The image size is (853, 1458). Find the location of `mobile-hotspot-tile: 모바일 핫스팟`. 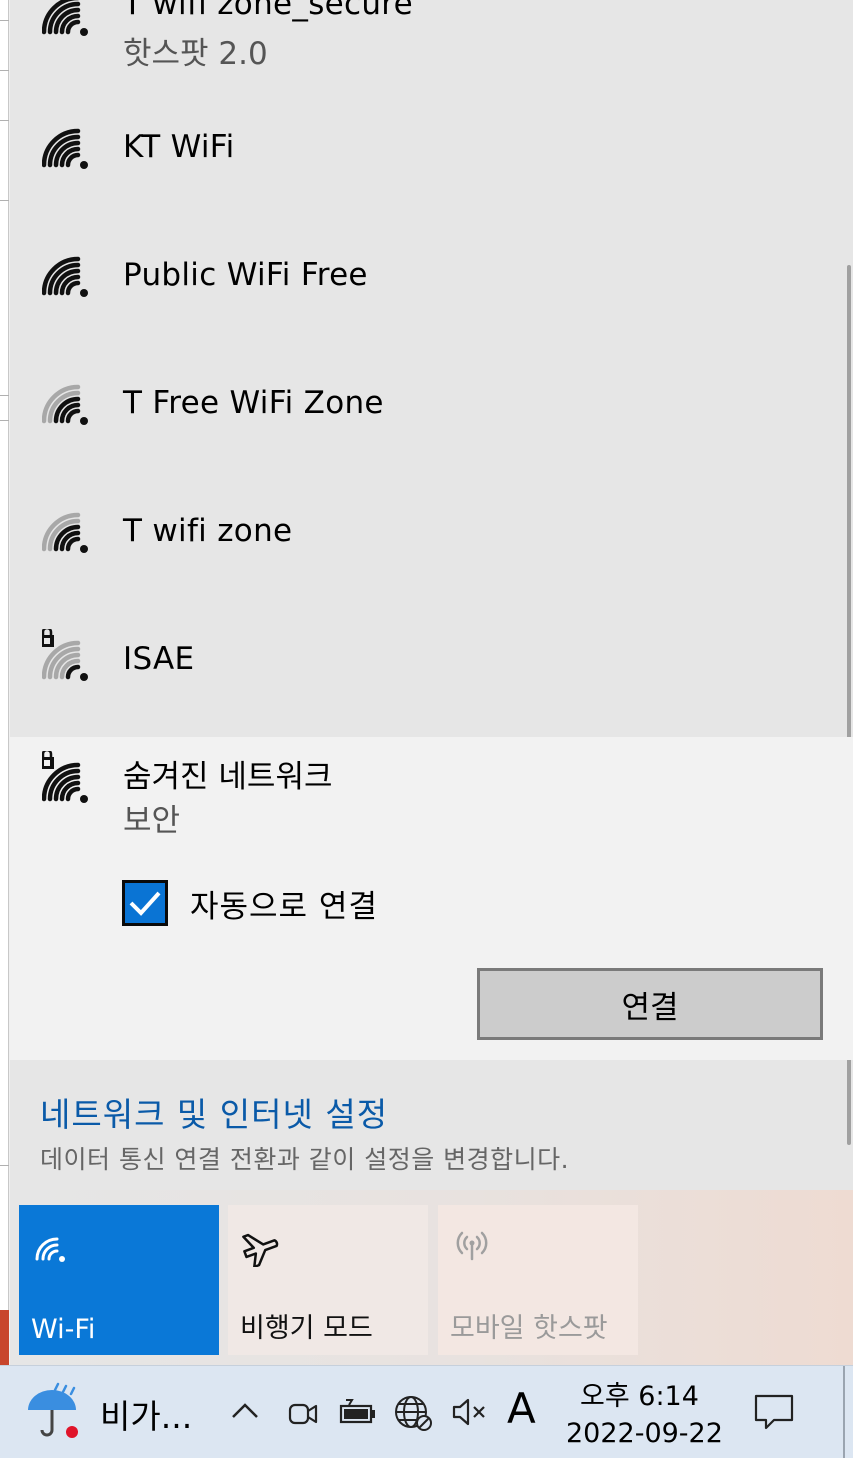

mobile-hotspot-tile: 모바일 핫스팟 is located at coordinates (538, 1280).